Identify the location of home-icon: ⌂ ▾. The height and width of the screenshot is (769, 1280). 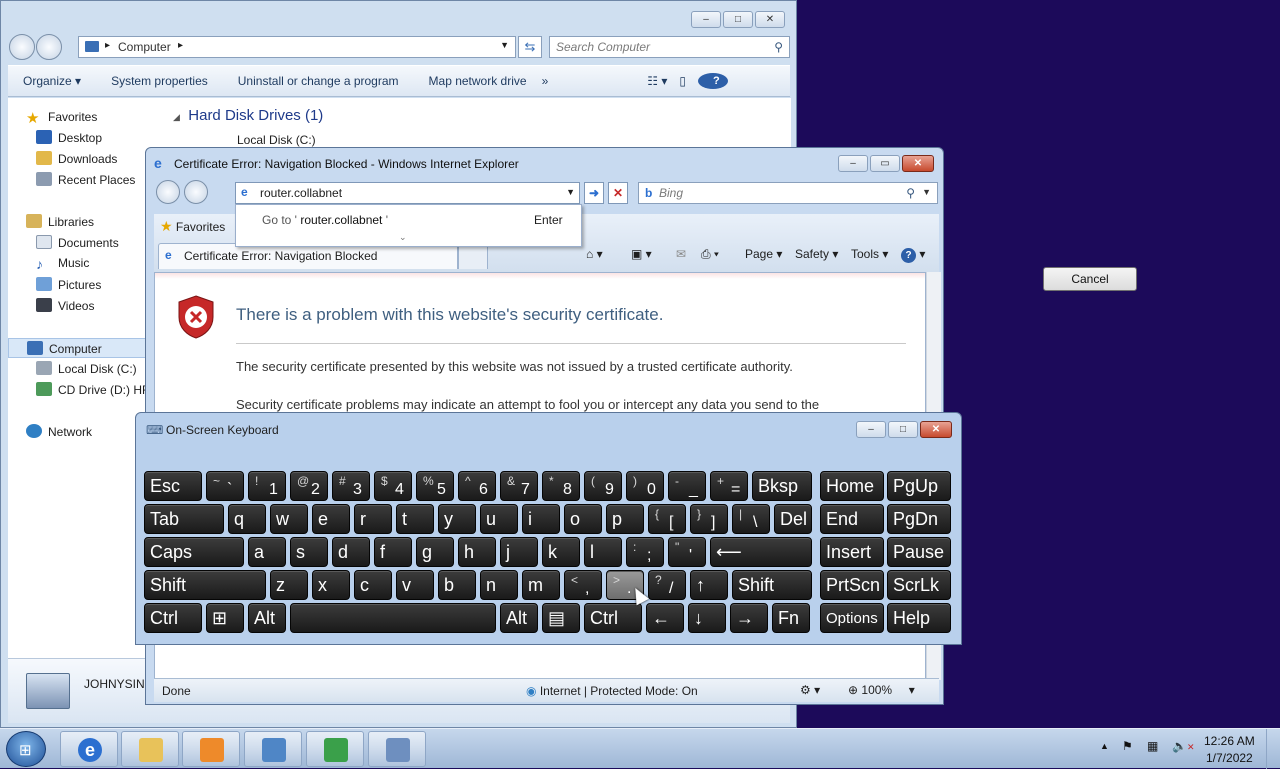
(594, 254).